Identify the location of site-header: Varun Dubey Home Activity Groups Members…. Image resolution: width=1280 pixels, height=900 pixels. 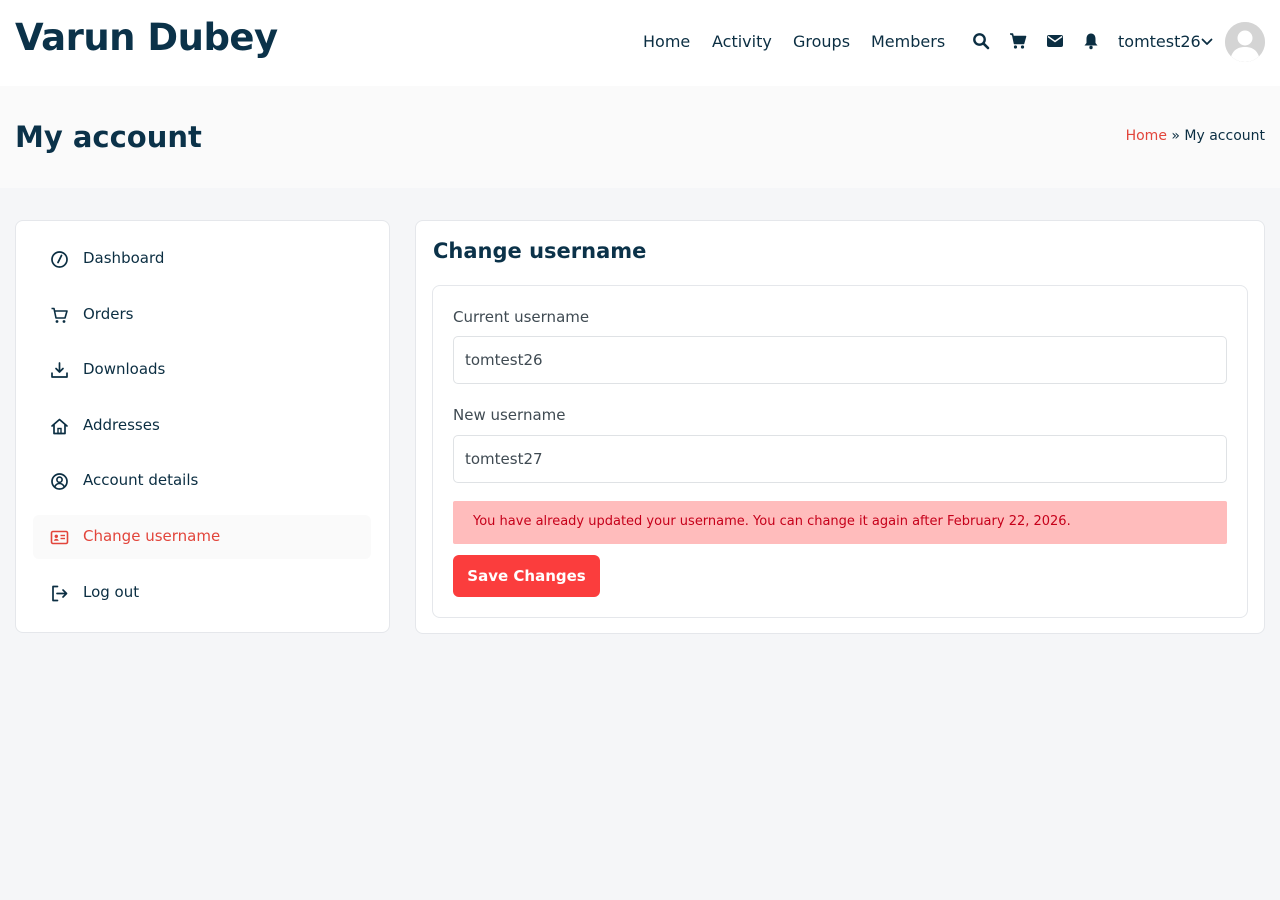
(640, 43).